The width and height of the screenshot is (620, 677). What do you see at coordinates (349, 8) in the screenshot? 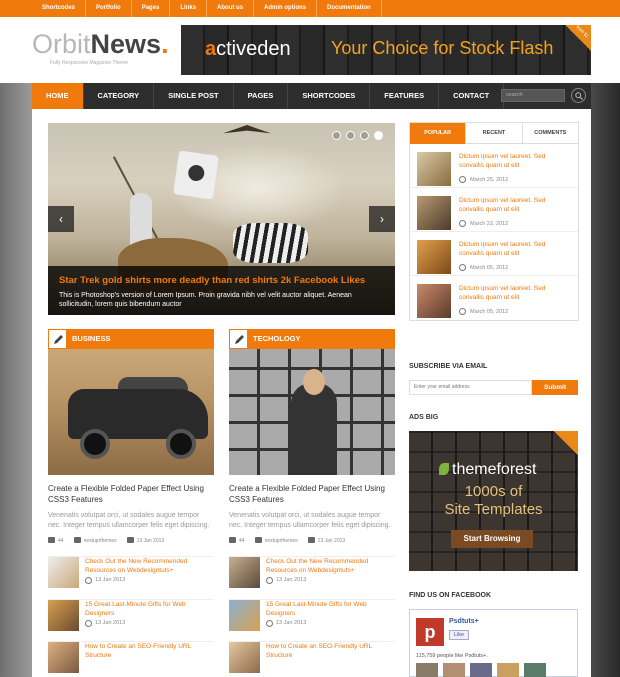
I see `topbar-link-docs: Documentation` at bounding box center [349, 8].